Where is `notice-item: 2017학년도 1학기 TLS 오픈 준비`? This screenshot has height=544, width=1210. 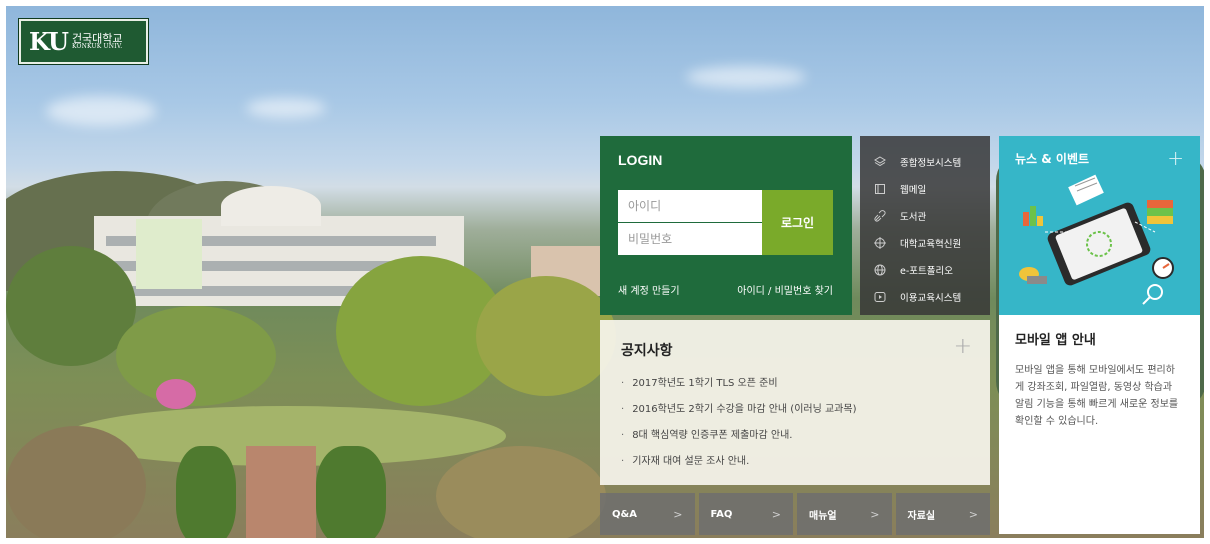 notice-item: 2017학년도 1학기 TLS 오픈 준비 is located at coordinates (795, 389).